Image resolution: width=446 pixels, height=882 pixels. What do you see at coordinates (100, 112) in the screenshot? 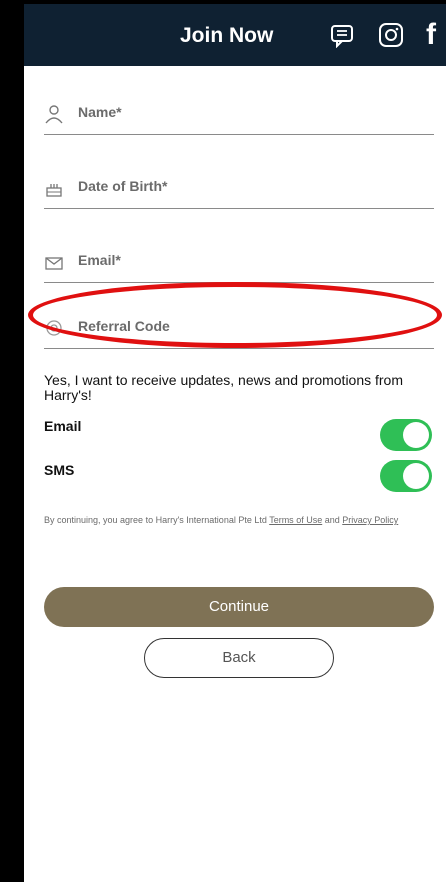
I see `name-label: Name*` at bounding box center [100, 112].